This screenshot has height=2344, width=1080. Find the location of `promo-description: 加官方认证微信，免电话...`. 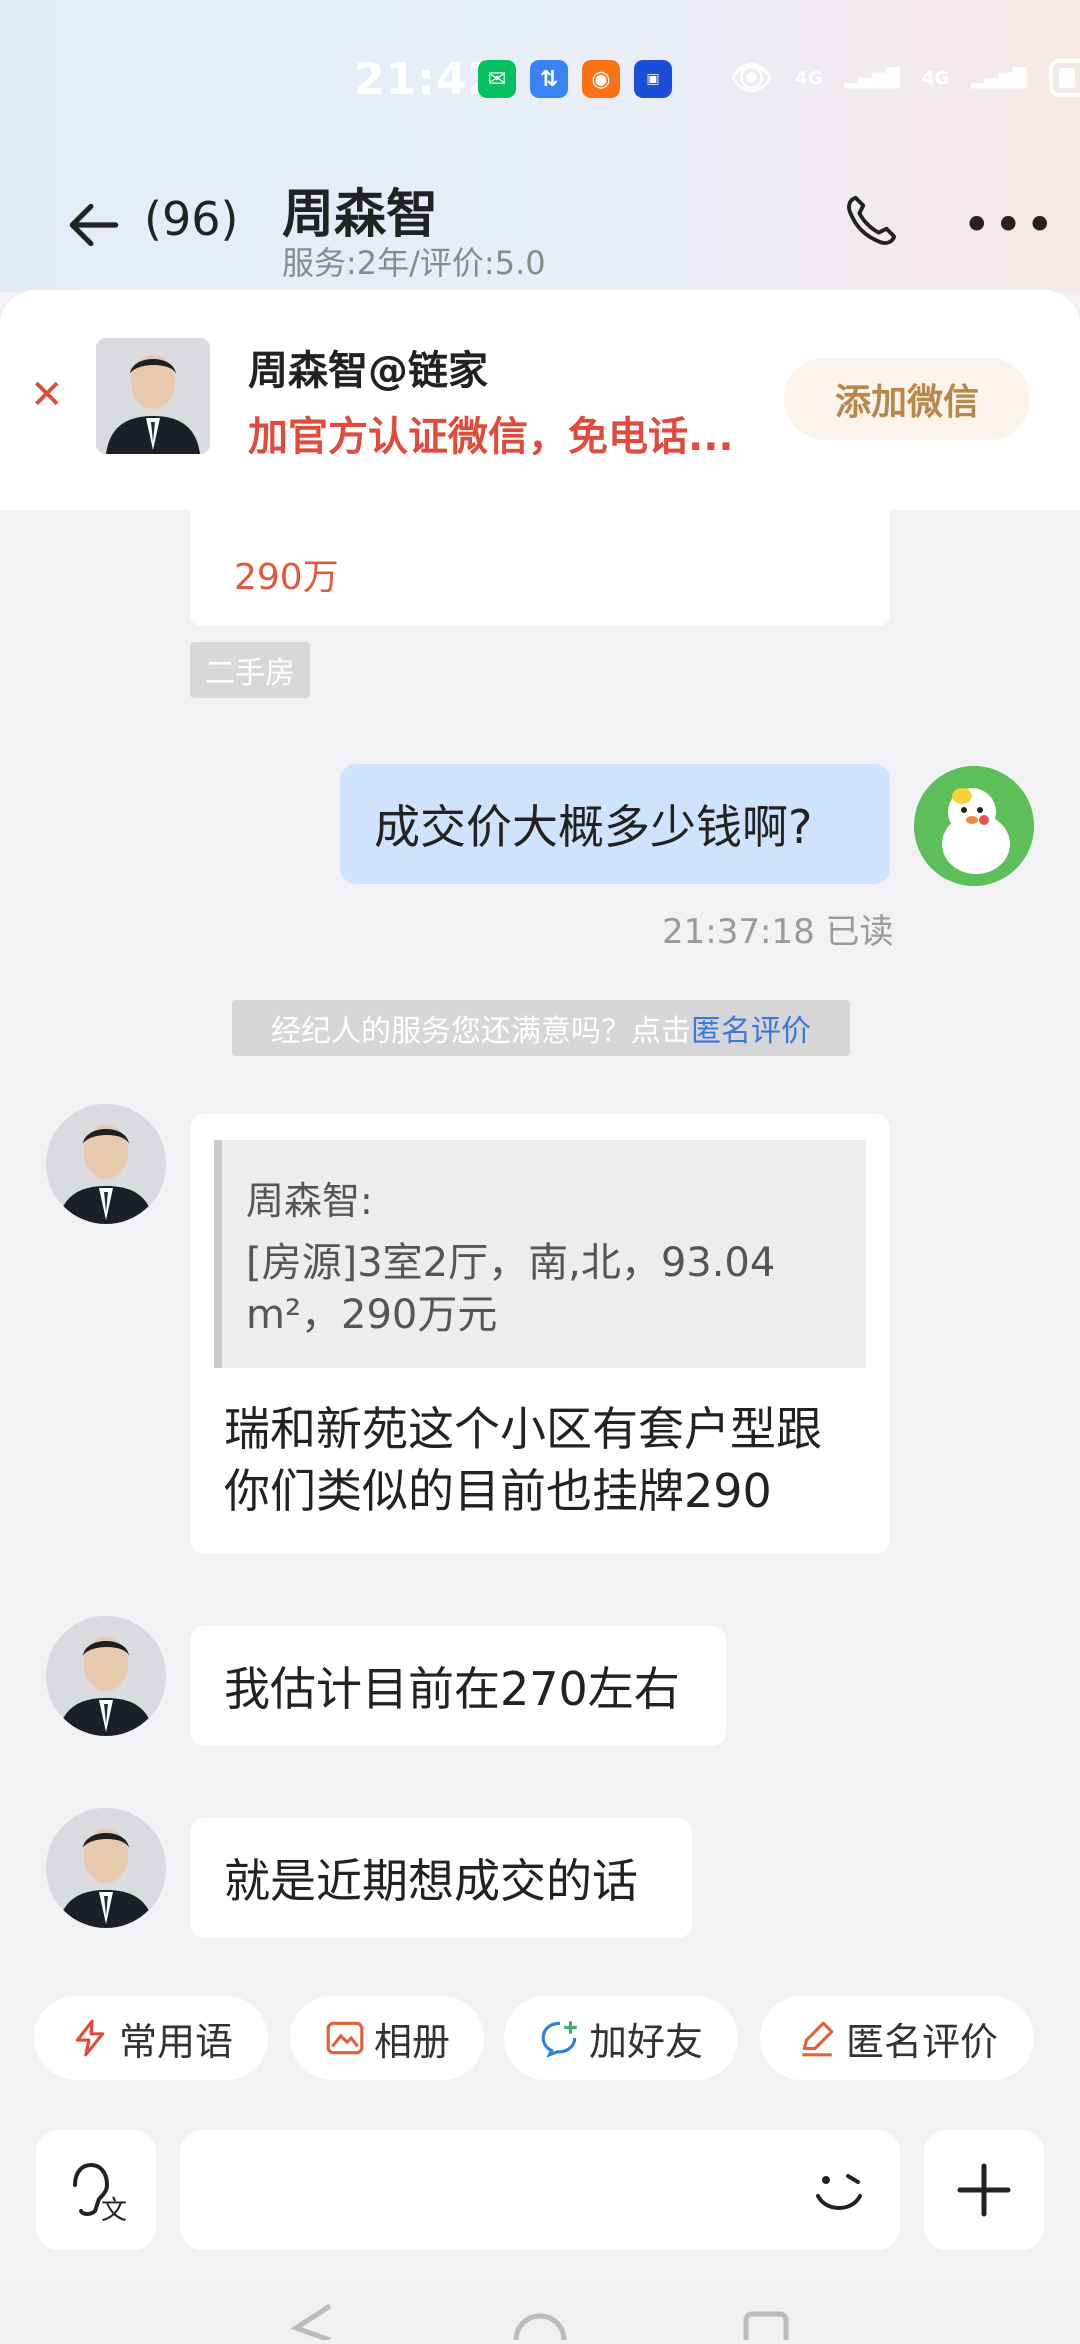

promo-description: 加官方认证微信，免电话... is located at coordinates (491, 437).